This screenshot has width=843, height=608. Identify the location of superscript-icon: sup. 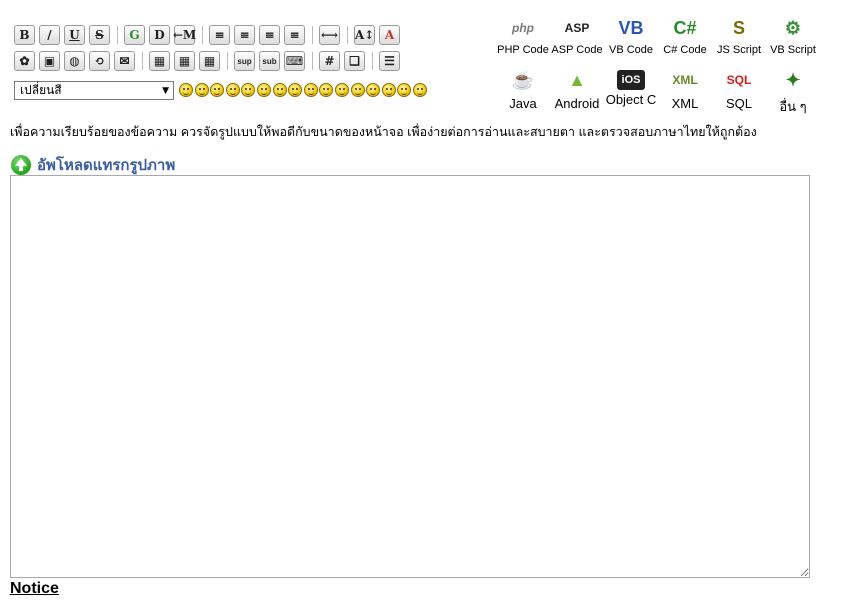
(244, 61).